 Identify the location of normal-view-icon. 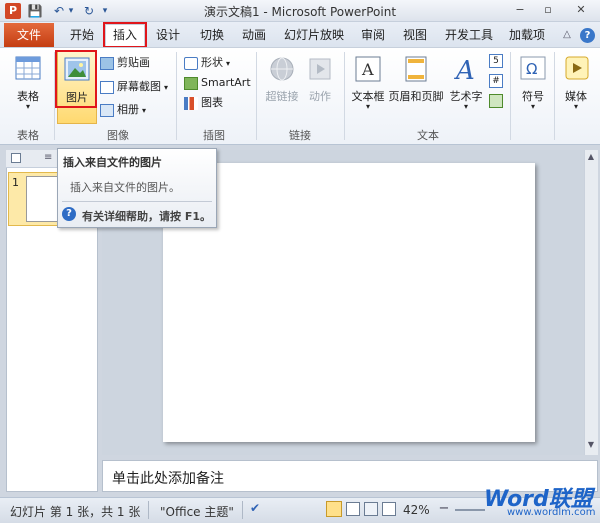
(334, 509).